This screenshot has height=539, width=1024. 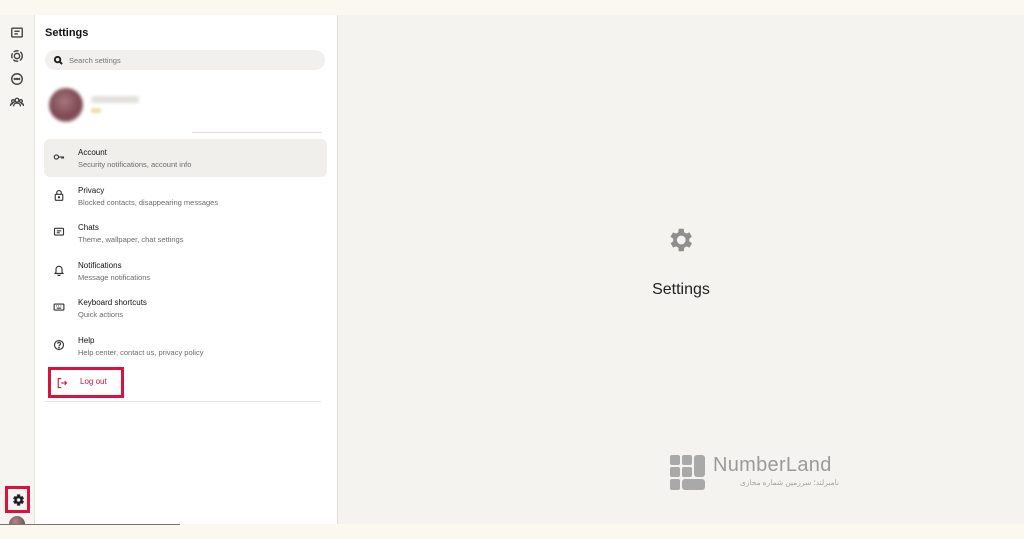 What do you see at coordinates (62, 382) in the screenshot?
I see `logout-icon` at bounding box center [62, 382].